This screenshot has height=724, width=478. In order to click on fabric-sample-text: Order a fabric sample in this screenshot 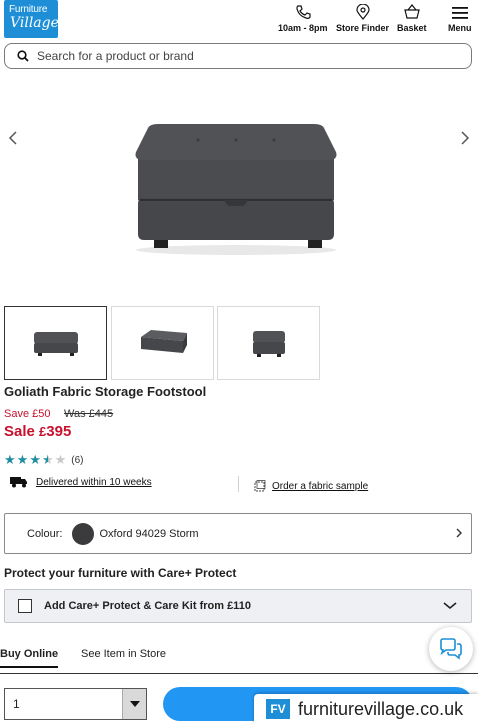, I will do `click(320, 486)`.